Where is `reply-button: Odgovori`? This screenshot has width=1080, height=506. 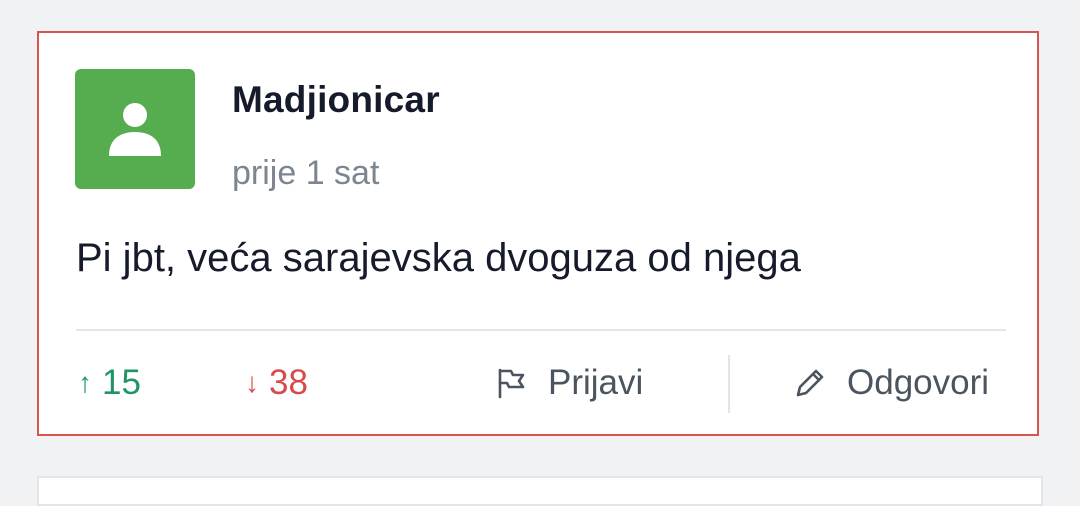
reply-button: Odgovori is located at coordinates (891, 383).